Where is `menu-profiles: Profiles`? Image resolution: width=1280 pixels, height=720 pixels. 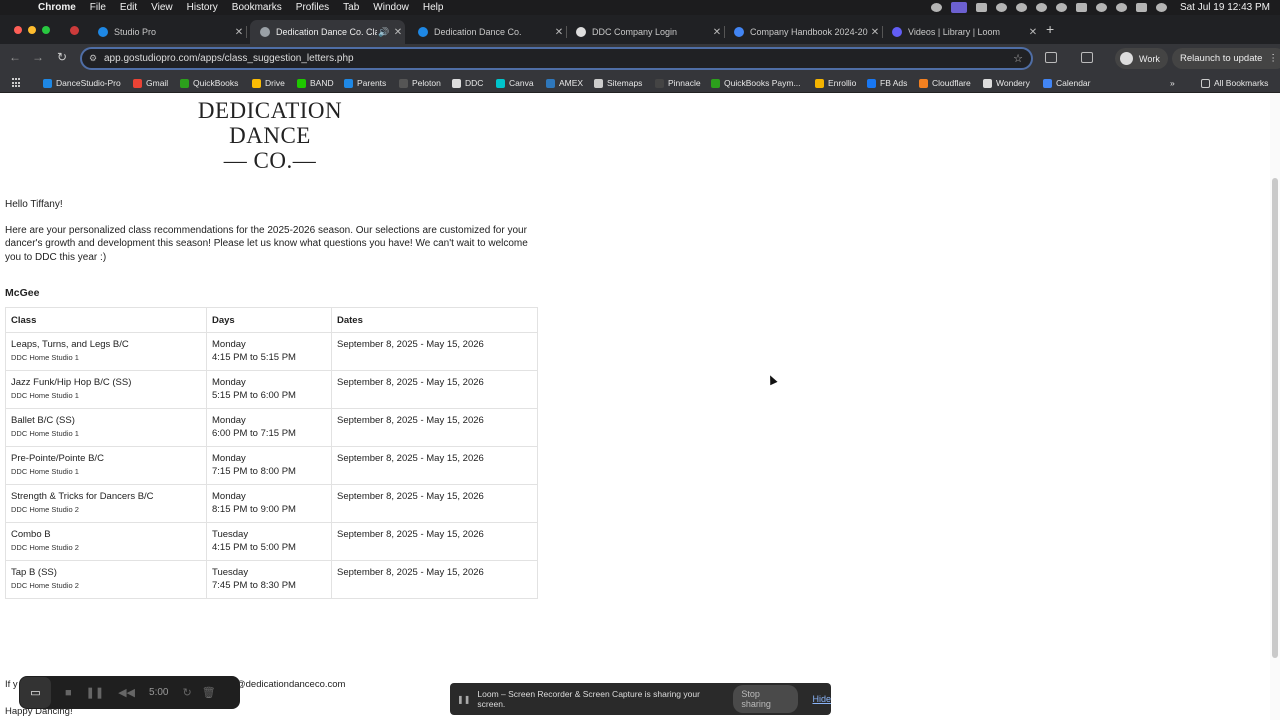
menu-profiles: Profiles is located at coordinates (312, 7).